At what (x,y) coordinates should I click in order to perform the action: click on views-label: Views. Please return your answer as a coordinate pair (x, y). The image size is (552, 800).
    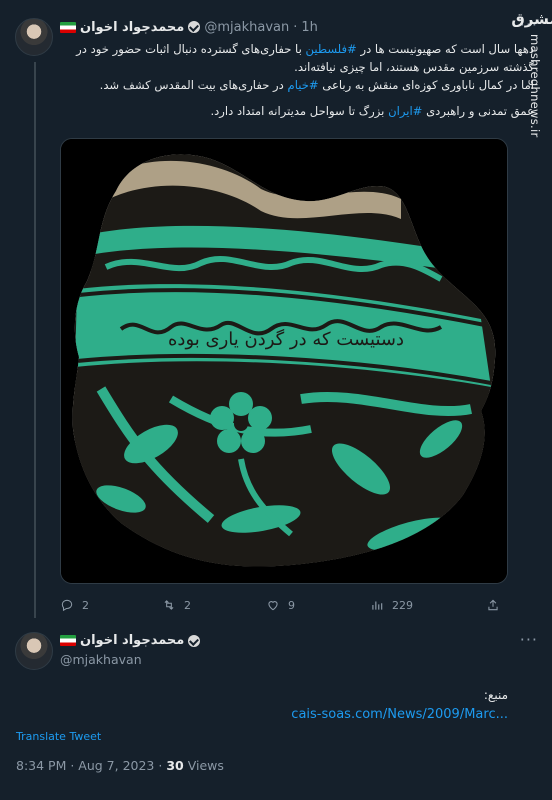
    Looking at the image, I should click on (203, 765).